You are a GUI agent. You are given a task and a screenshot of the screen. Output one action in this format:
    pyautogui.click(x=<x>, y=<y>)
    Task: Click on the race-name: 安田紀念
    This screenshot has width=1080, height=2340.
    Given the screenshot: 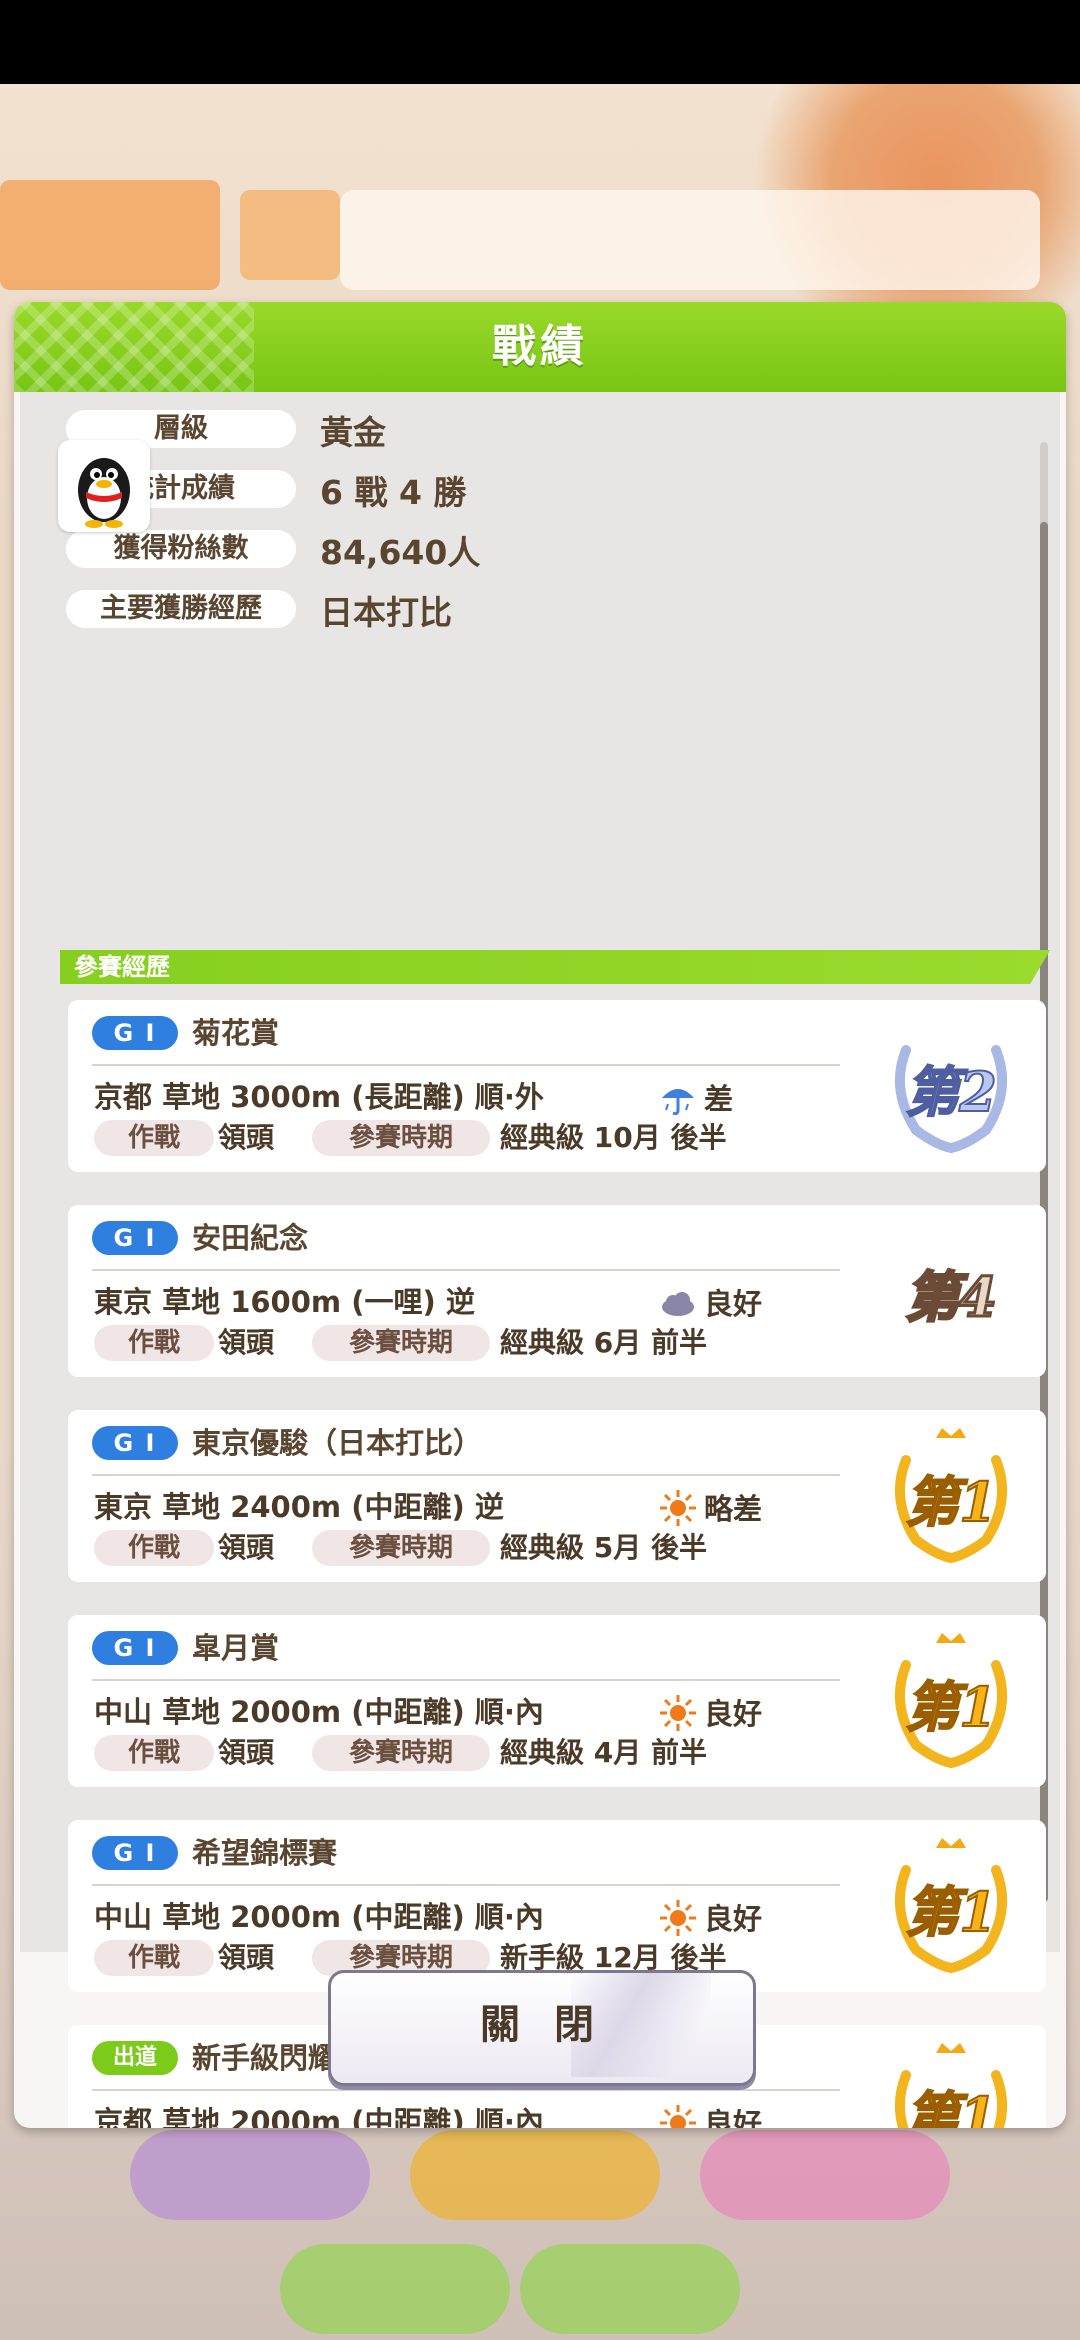 What is the action you would take?
    pyautogui.click(x=250, y=1238)
    